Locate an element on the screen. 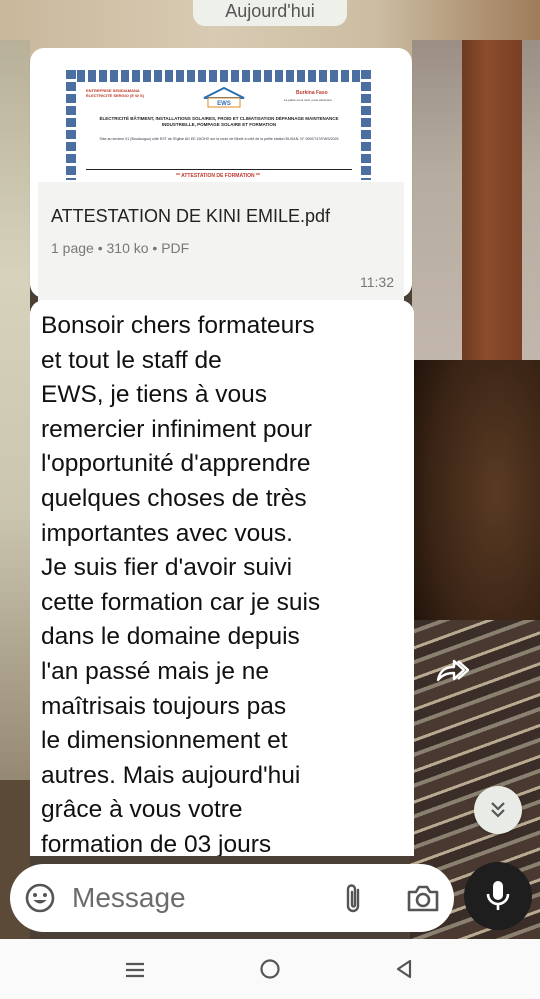 This screenshot has width=540, height=999. preview-header-right: Burkina Faso is located at coordinates (312, 93).